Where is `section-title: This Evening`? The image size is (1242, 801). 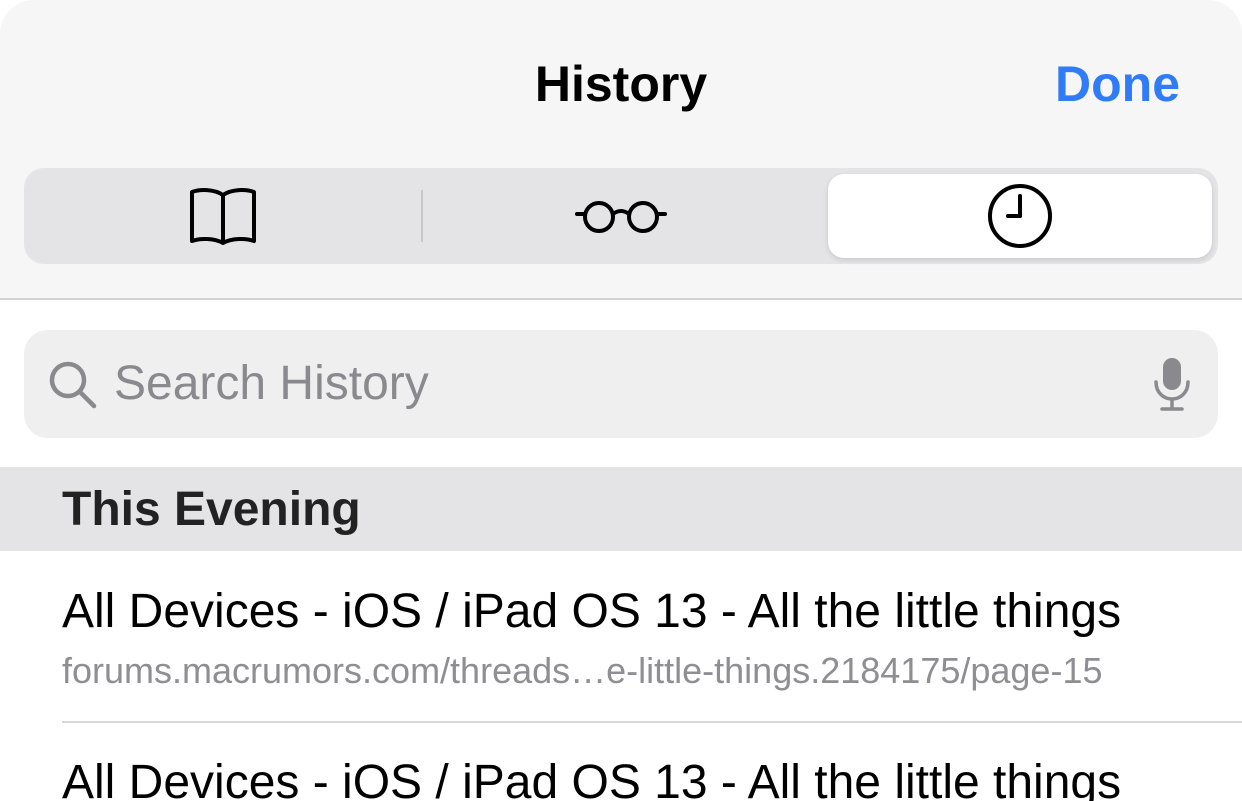
section-title: This Evening is located at coordinates (211, 509).